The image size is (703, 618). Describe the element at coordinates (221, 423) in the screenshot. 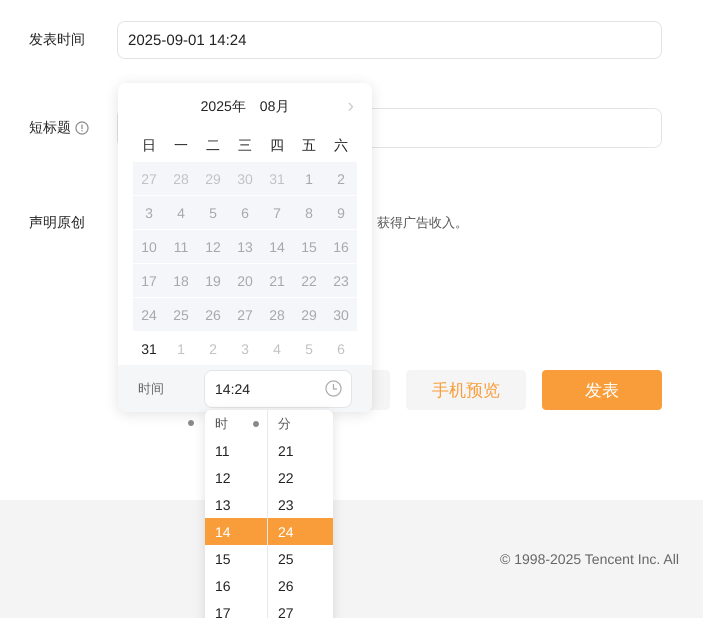

I see `hour-header: 时` at that location.